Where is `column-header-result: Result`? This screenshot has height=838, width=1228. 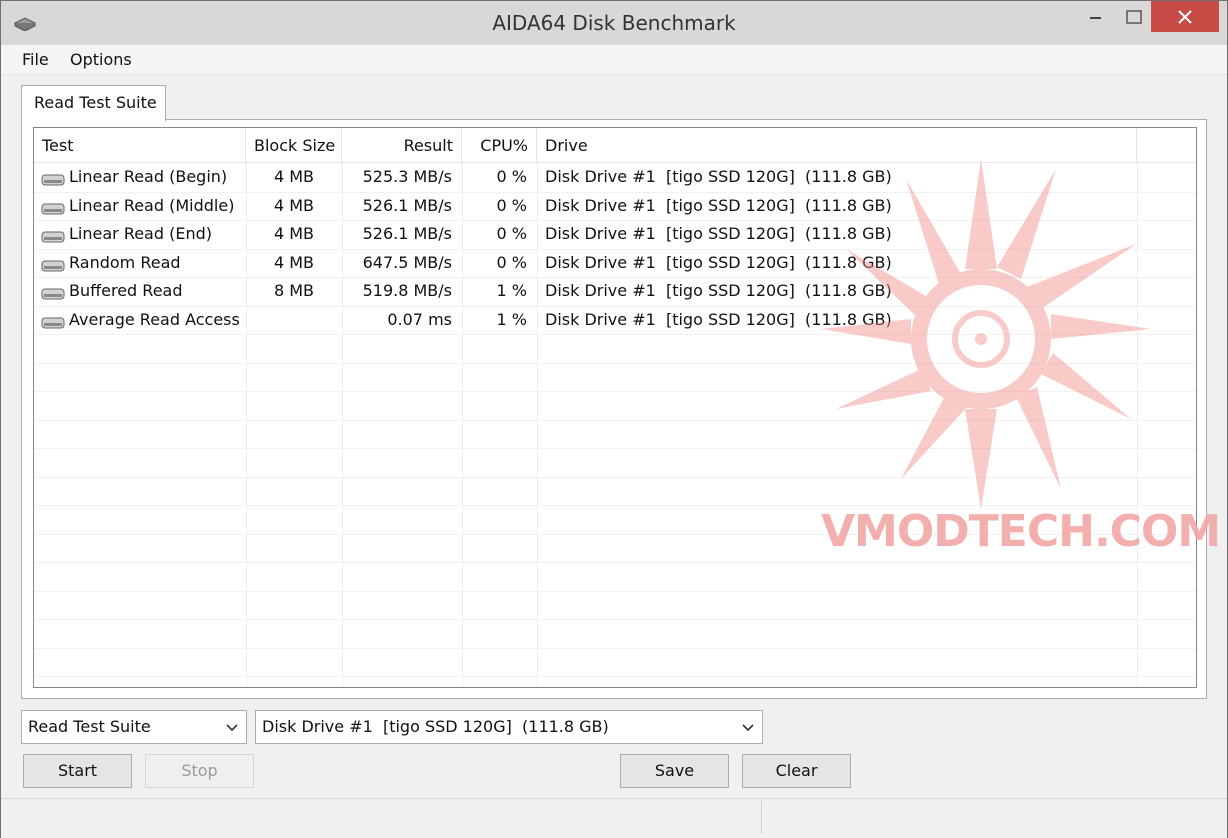
column-header-result: Result is located at coordinates (402, 145).